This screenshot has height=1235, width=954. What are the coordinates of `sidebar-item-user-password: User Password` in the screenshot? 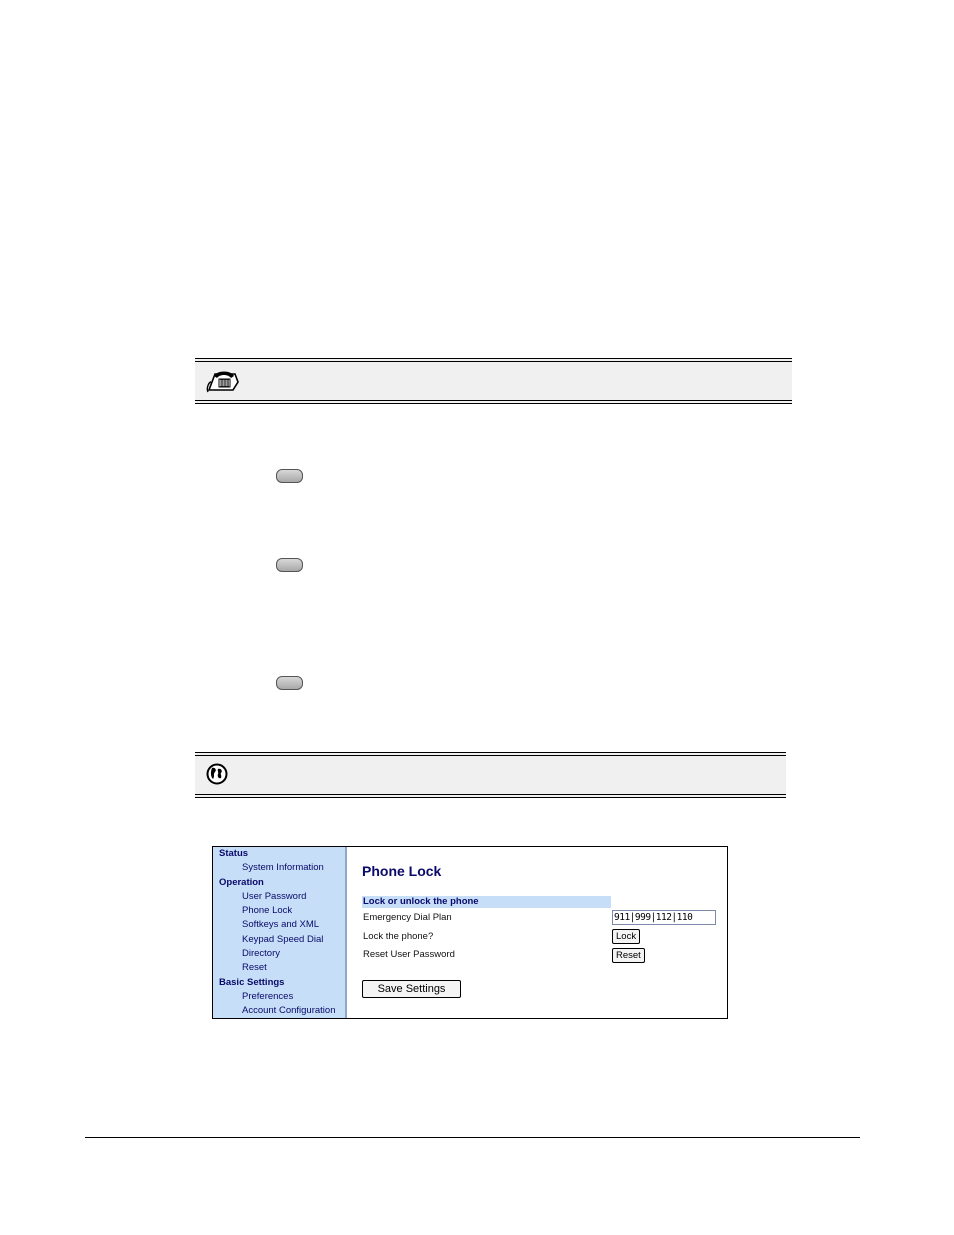 It's located at (279, 897).